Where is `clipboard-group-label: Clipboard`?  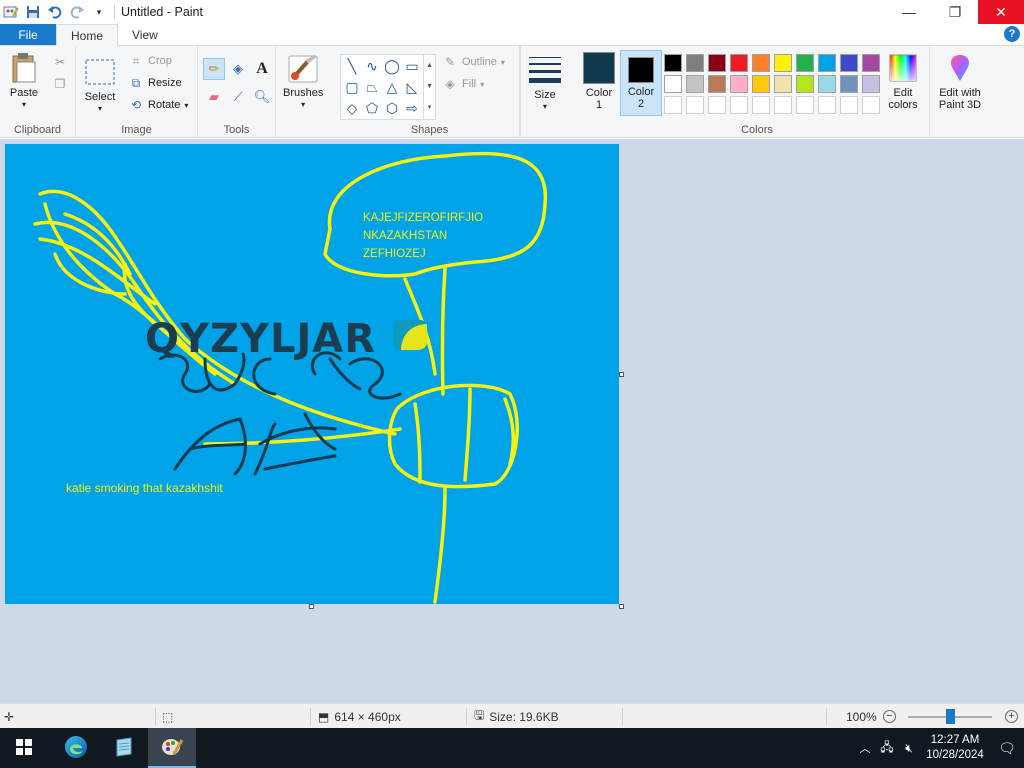
clipboard-group-label: Clipboard is located at coordinates (37, 130).